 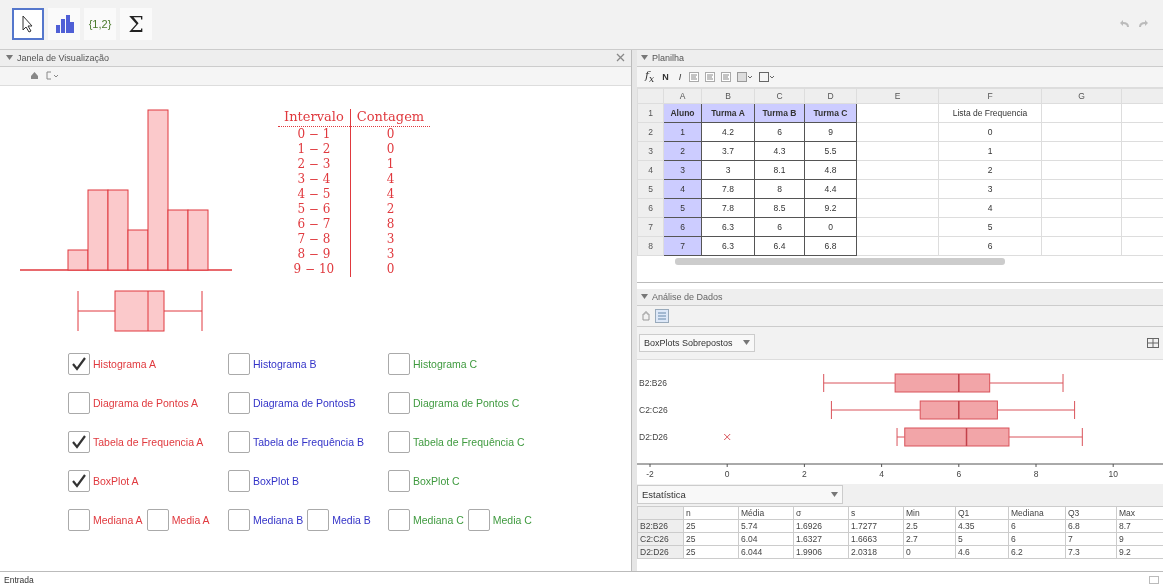 I want to click on close-icon, so click(x=620, y=58).